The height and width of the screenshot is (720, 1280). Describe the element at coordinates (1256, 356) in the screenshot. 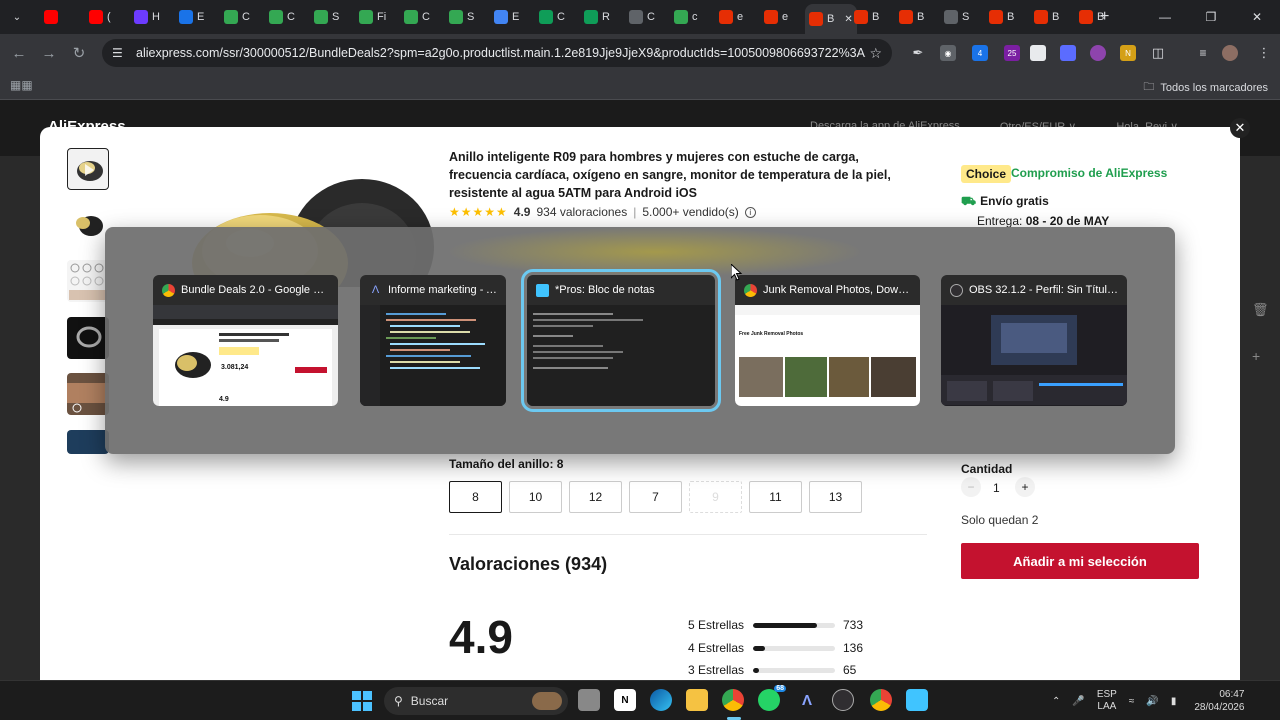

I see `side-plus-icon: +` at that location.